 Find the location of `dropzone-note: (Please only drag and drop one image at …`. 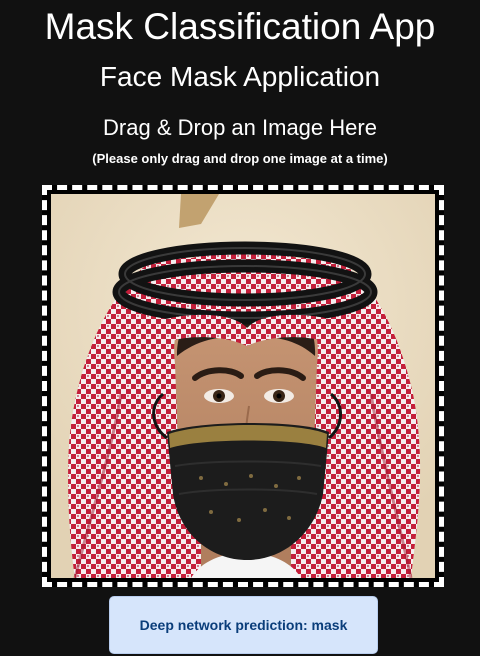

dropzone-note: (Please only drag and drop one image at … is located at coordinates (240, 158).